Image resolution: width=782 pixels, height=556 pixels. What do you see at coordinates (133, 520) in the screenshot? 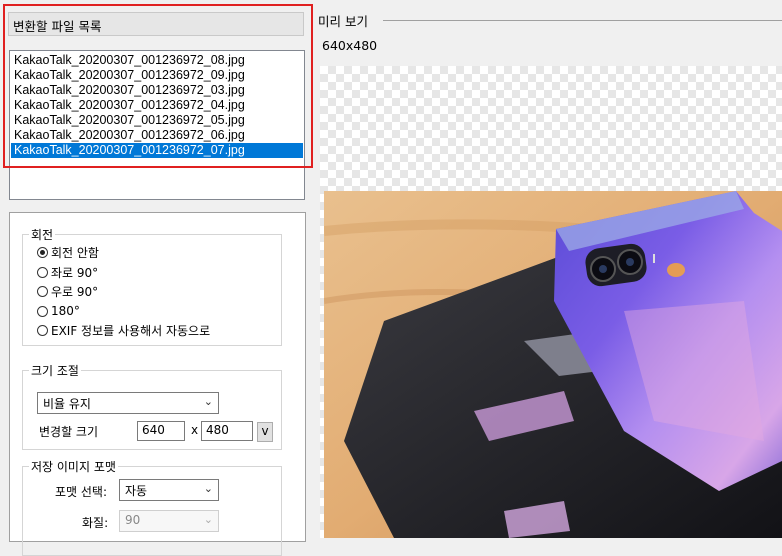
I see `quality-value: 90` at bounding box center [133, 520].